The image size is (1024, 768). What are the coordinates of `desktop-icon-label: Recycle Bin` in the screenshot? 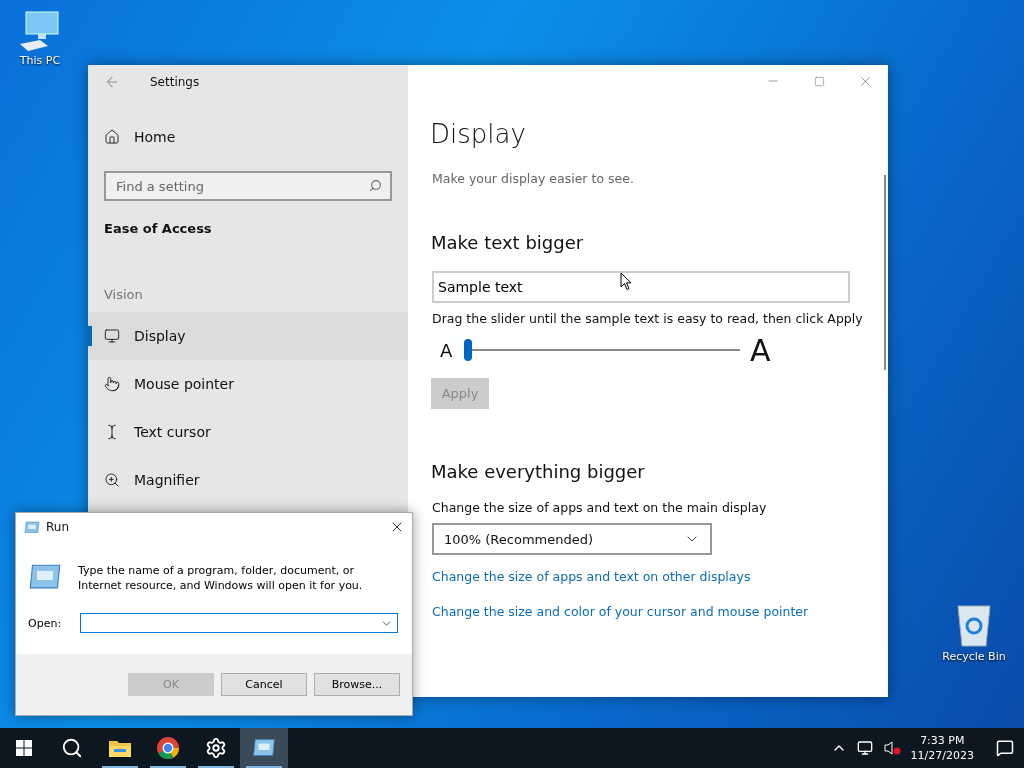 It's located at (974, 656).